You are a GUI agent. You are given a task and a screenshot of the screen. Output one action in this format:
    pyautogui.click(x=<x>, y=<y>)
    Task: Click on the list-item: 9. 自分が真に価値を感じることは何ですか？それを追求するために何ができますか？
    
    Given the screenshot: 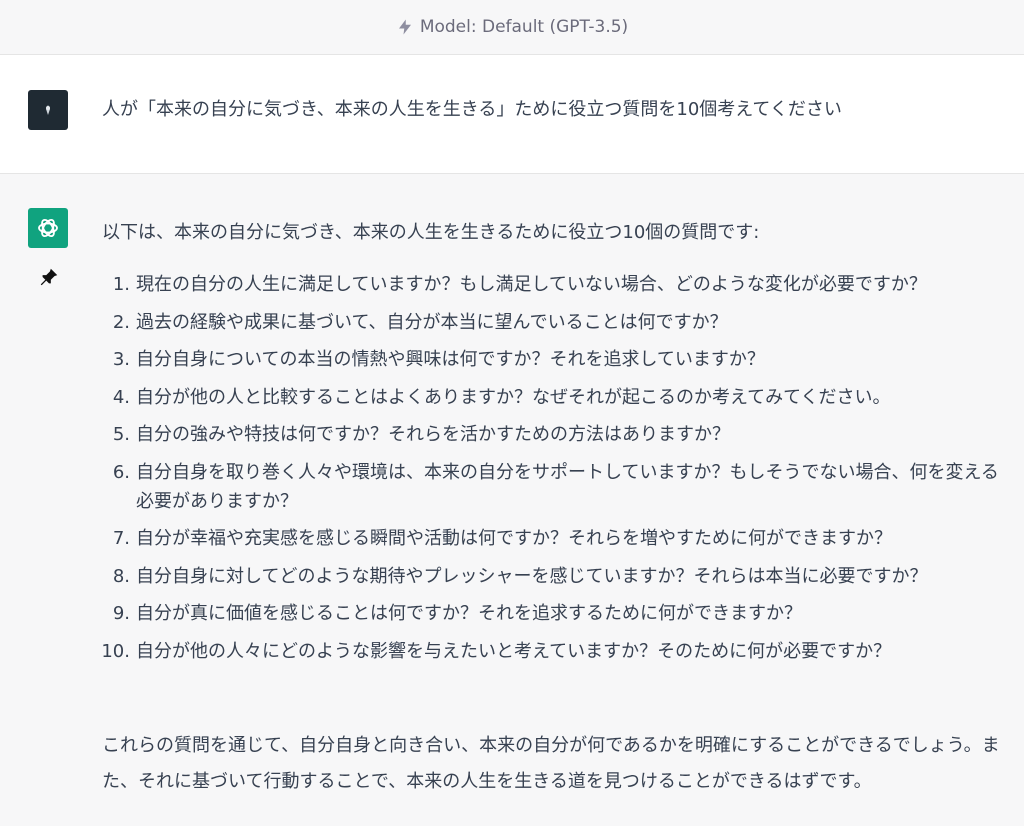 What is the action you would take?
    pyautogui.click(x=457, y=613)
    